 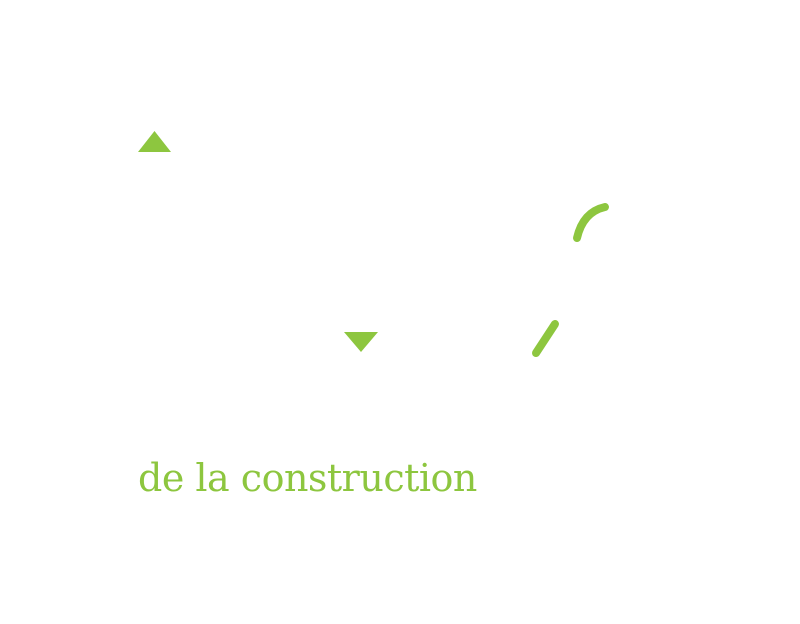 What do you see at coordinates (154, 141) in the screenshot?
I see `triangle-up-icon` at bounding box center [154, 141].